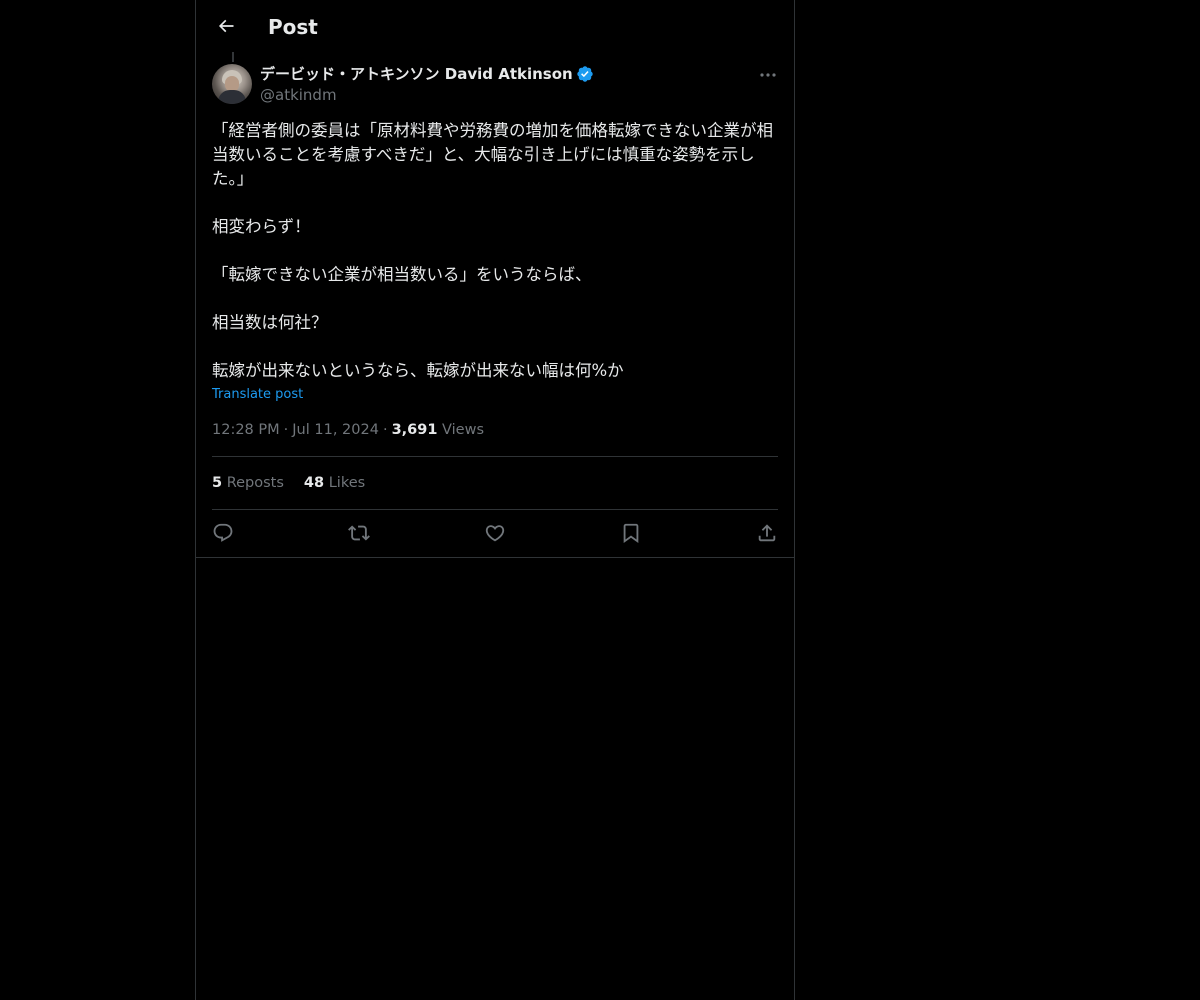 The image size is (1200, 1000). I want to click on author-name: デービッド・アトキンソン David Atkinson, so click(416, 74).